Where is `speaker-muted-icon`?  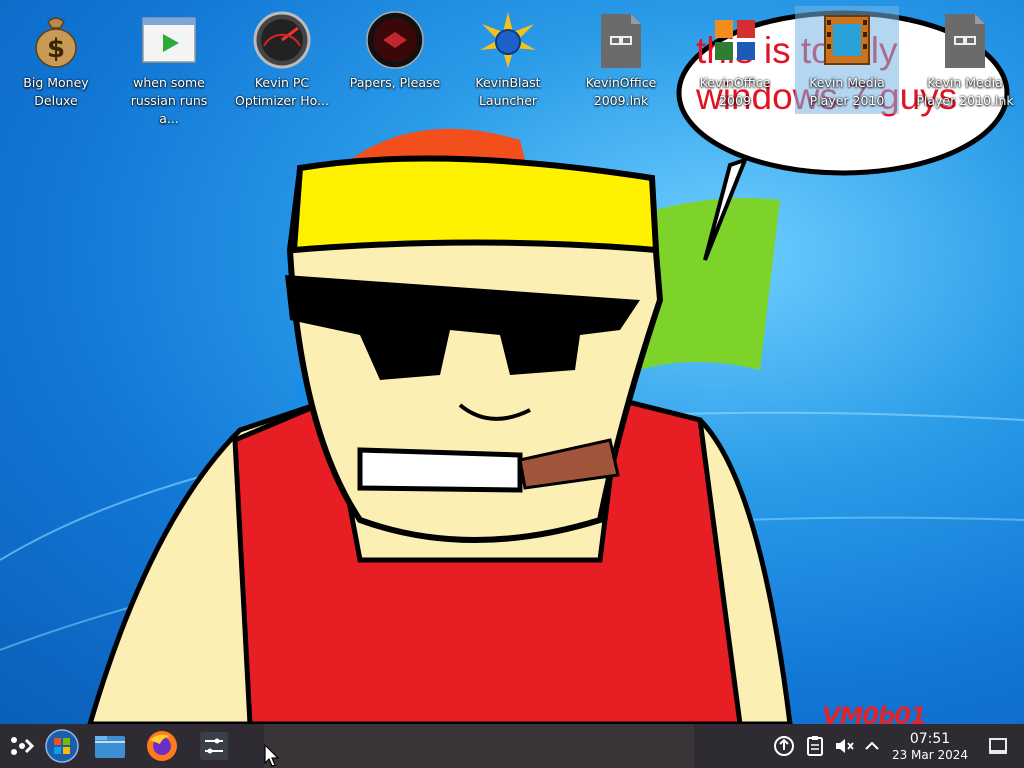
speaker-muted-icon is located at coordinates (845, 746).